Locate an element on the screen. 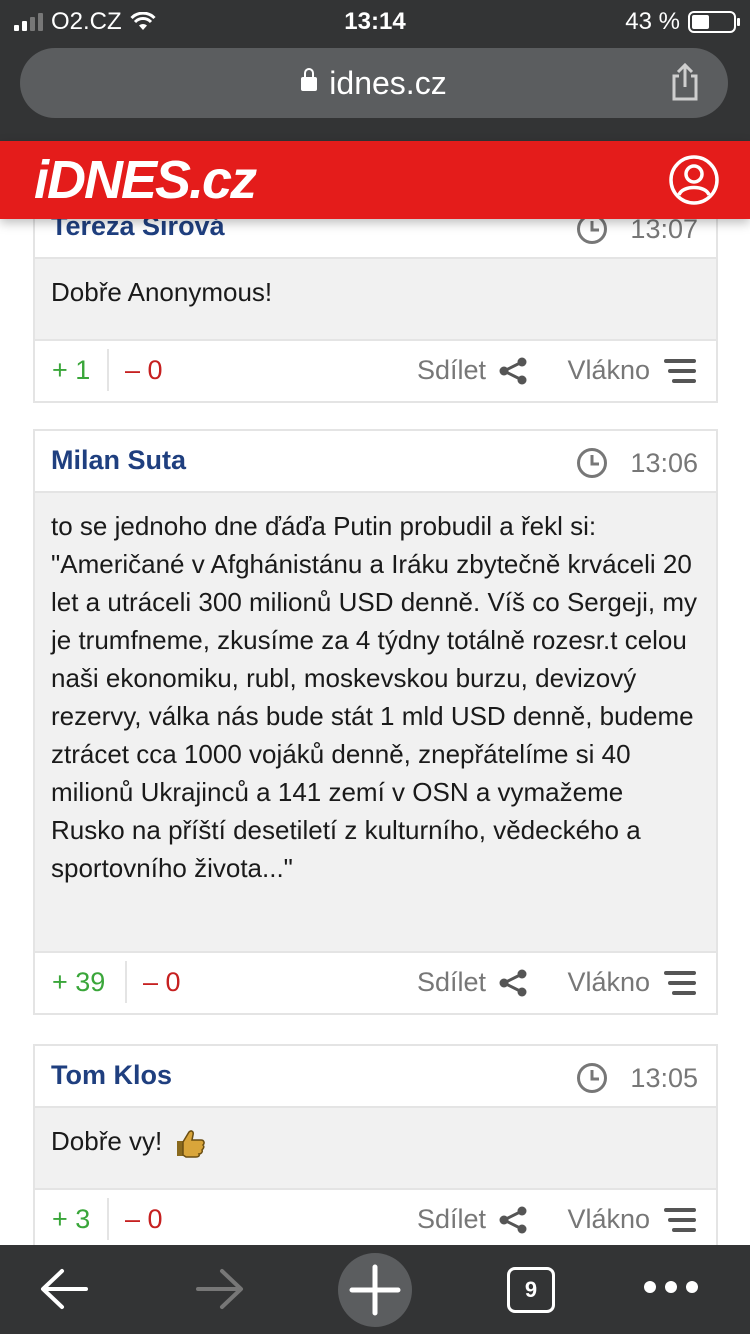 The width and height of the screenshot is (750, 1334). browser-bottom-toolbar: 9 is located at coordinates (375, 1289).